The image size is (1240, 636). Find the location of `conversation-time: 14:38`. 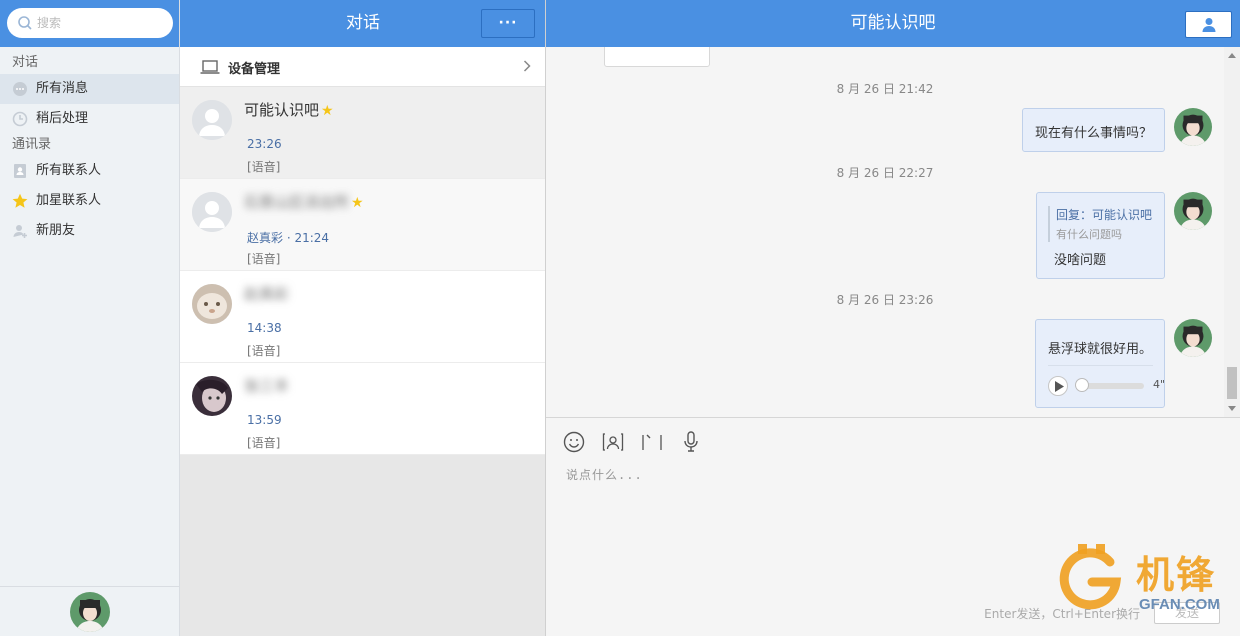

conversation-time: 14:38 is located at coordinates (264, 328).